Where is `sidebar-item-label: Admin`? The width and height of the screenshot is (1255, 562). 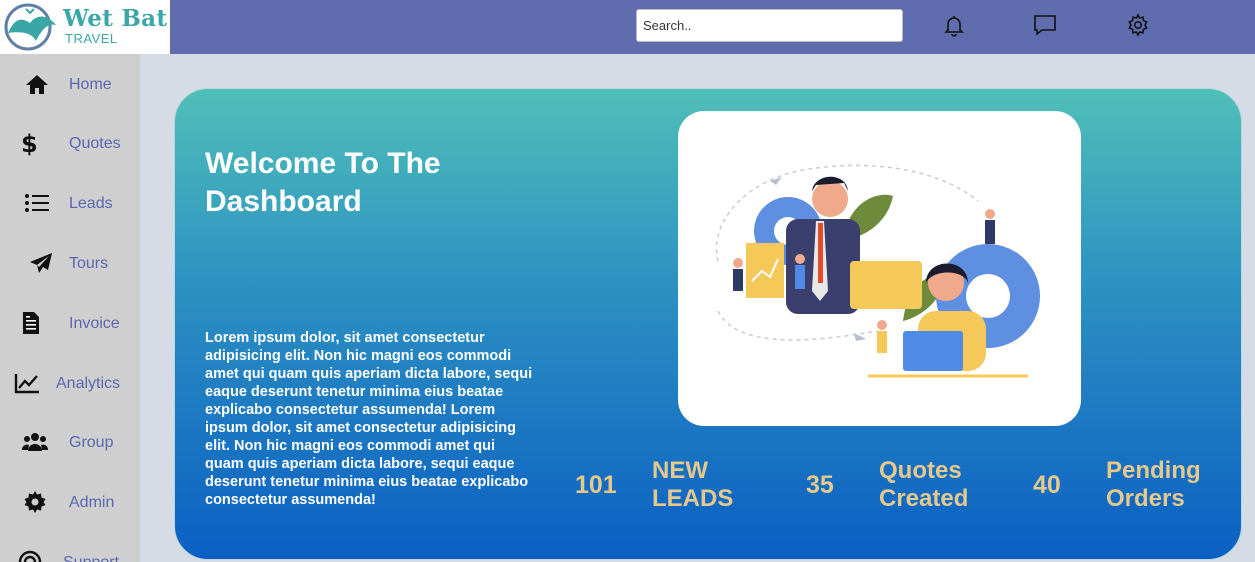 sidebar-item-label: Admin is located at coordinates (92, 502).